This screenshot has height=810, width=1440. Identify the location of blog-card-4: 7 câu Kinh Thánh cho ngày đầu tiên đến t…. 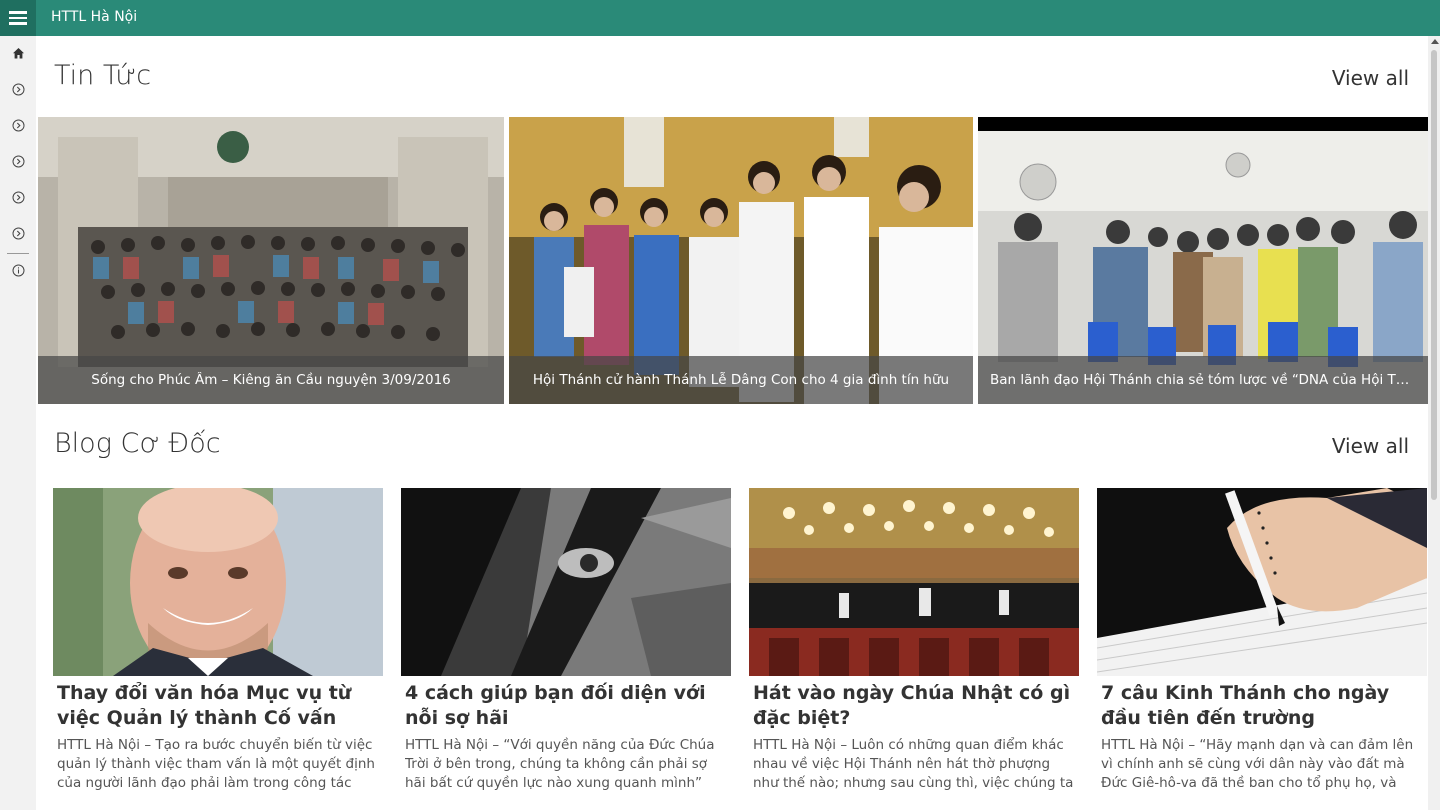
(1262, 640).